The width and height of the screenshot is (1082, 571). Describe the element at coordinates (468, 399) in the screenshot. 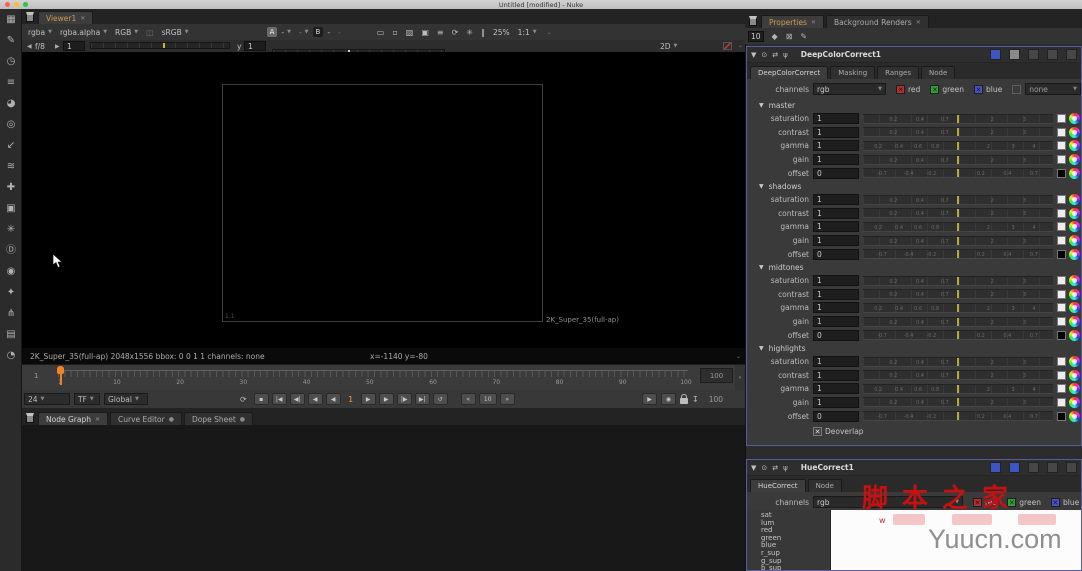

I see `decrement-button: «` at that location.